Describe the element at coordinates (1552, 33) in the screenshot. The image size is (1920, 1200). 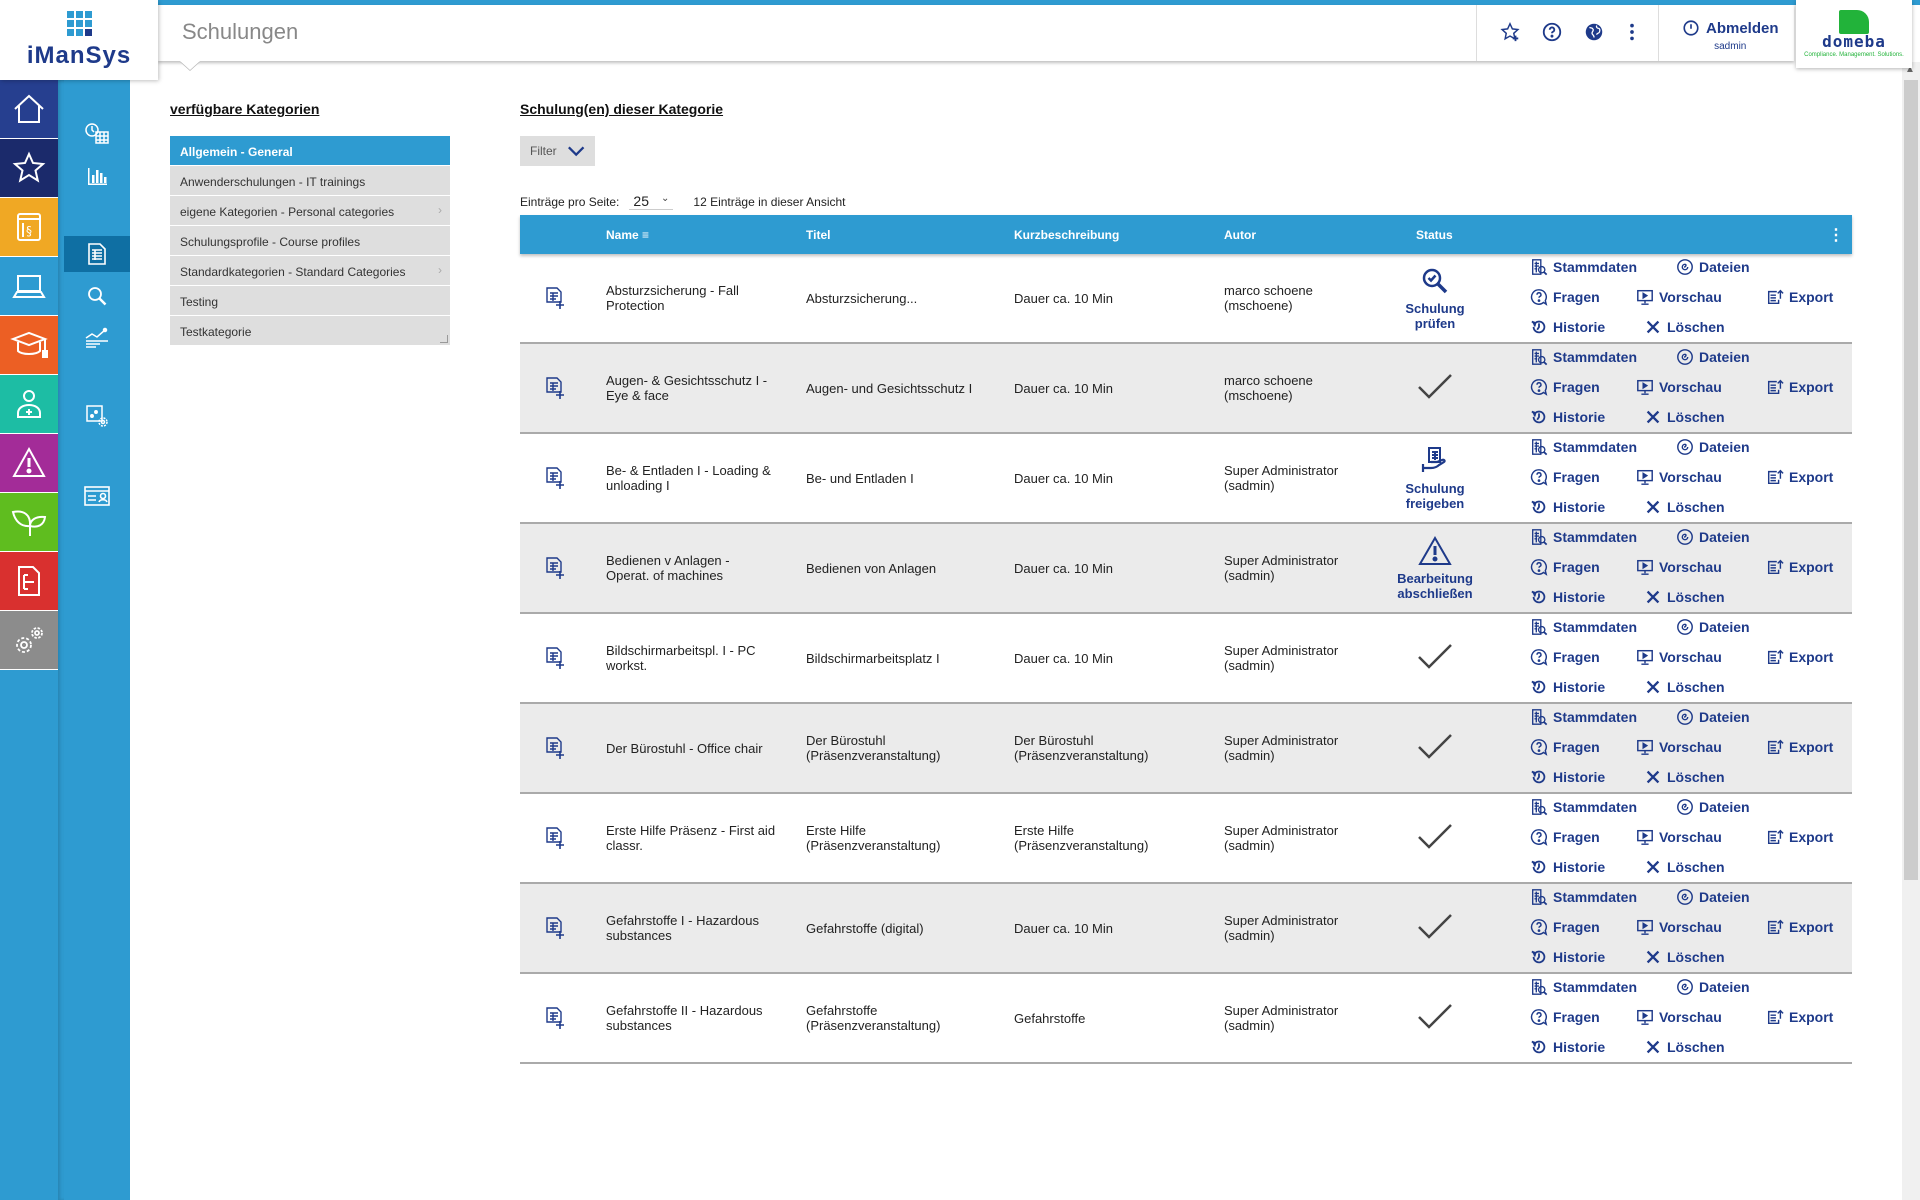
I see `help-icon` at that location.